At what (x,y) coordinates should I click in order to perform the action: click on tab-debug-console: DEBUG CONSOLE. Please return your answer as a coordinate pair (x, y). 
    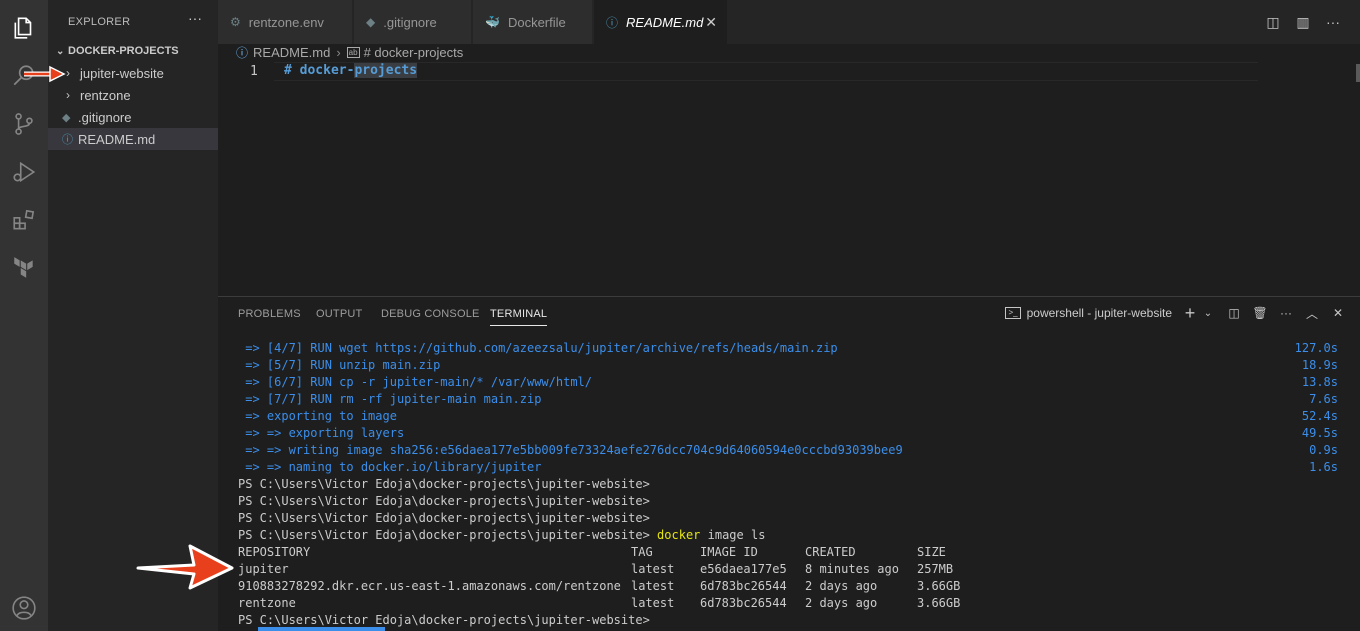
    Looking at the image, I should click on (430, 314).